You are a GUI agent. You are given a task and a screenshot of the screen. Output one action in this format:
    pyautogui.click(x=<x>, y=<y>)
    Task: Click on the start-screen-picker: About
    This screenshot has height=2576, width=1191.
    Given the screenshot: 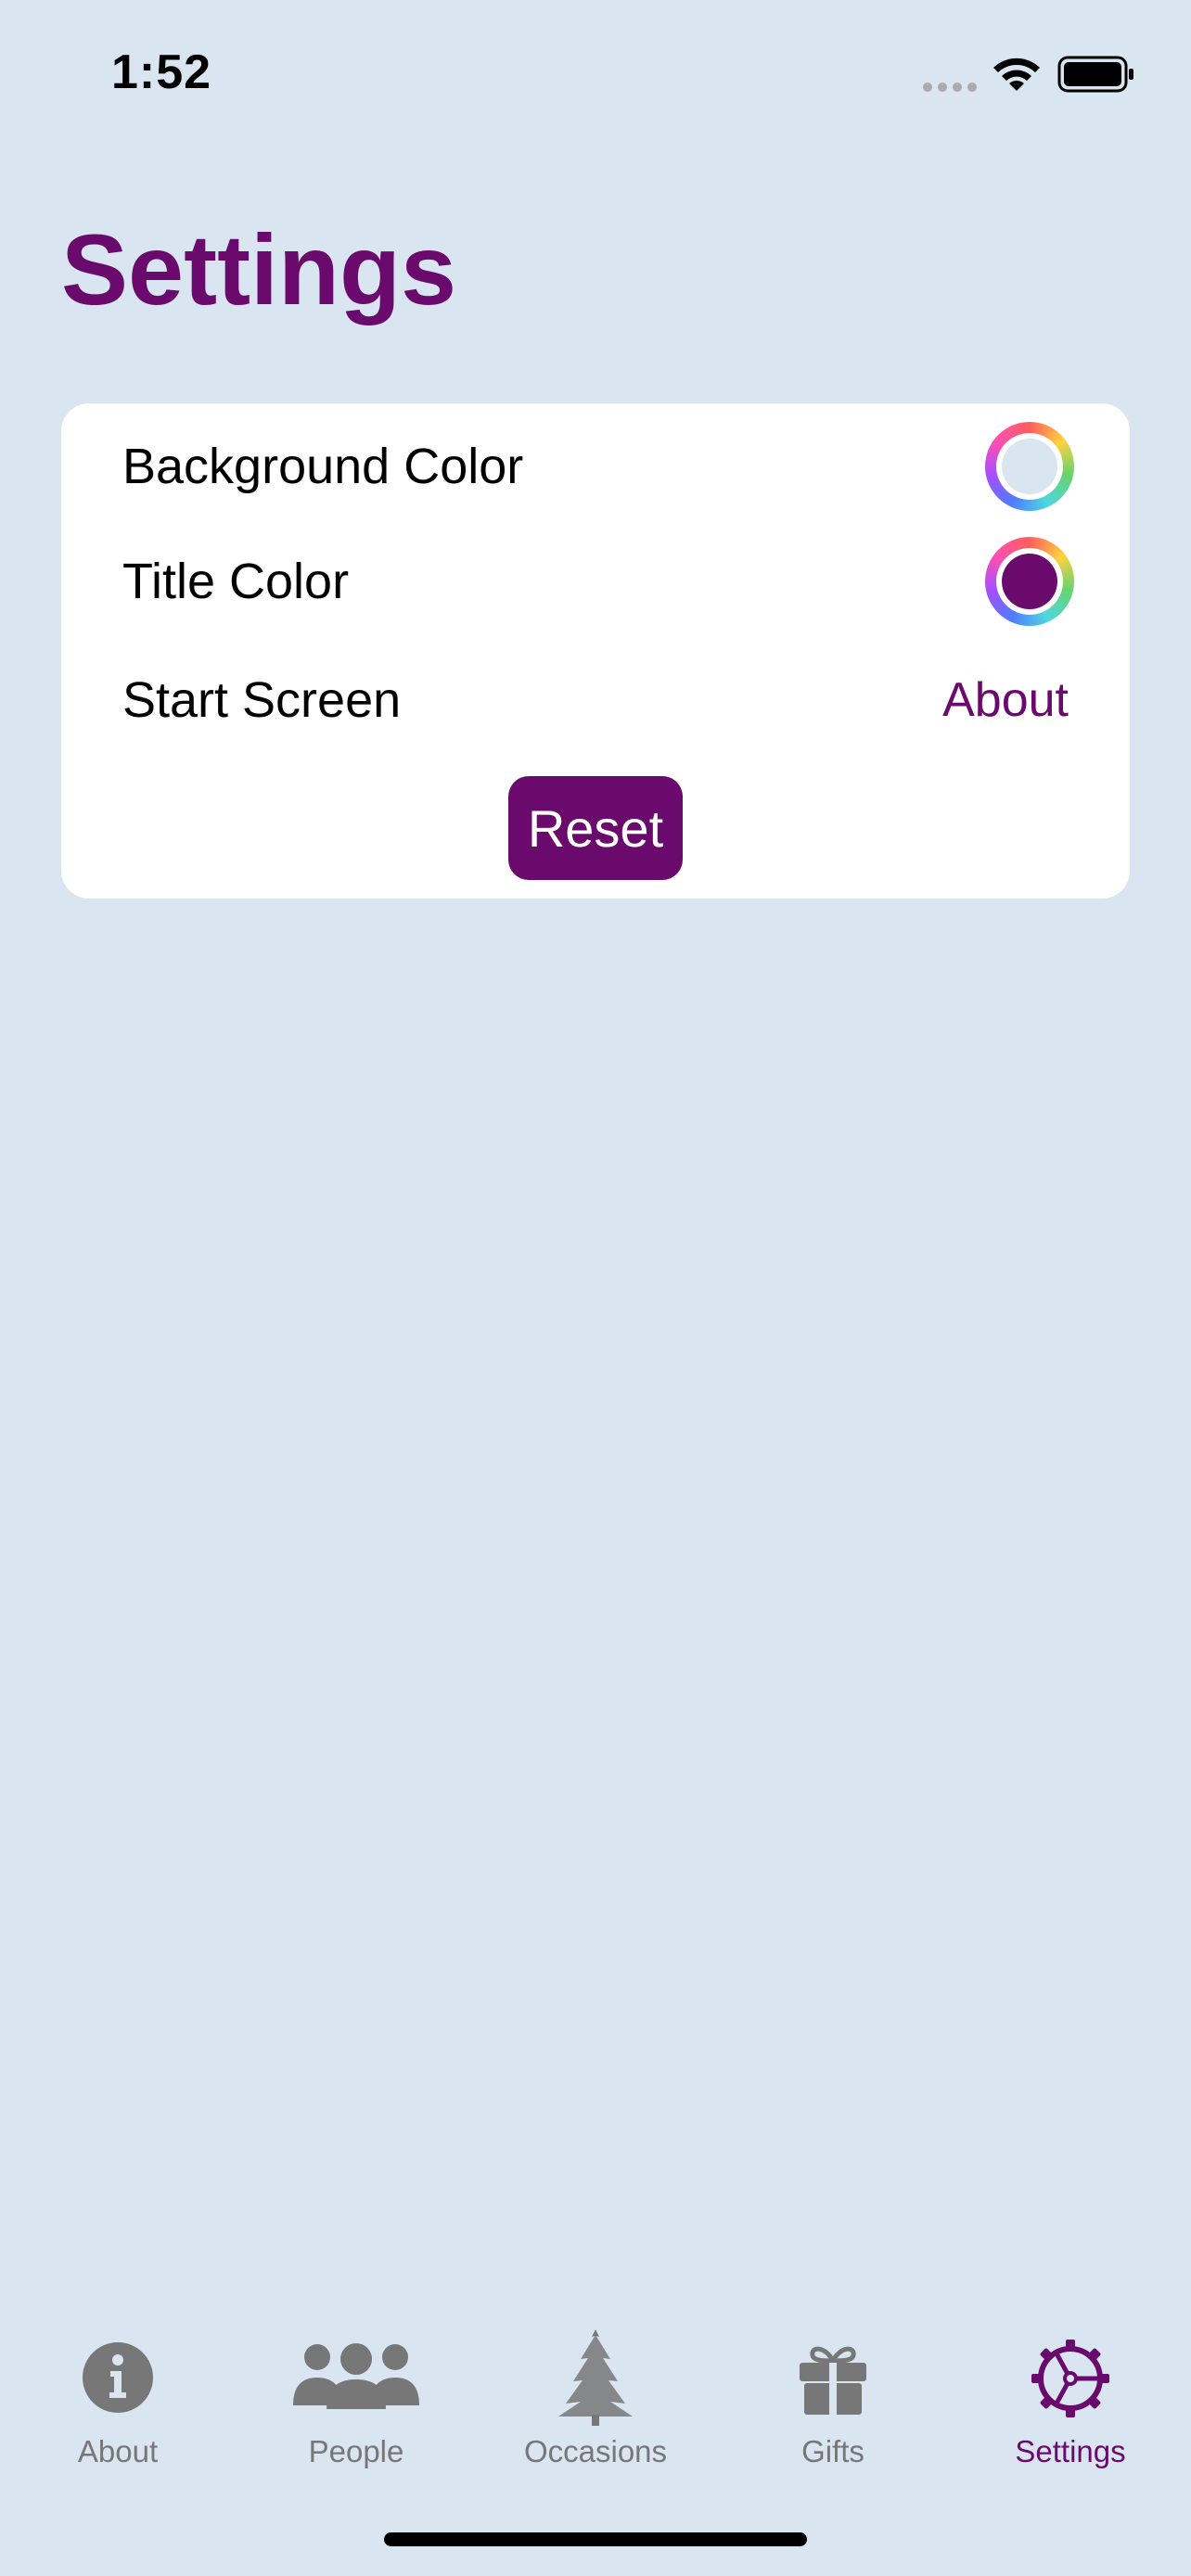 What is the action you would take?
    pyautogui.click(x=1006, y=700)
    